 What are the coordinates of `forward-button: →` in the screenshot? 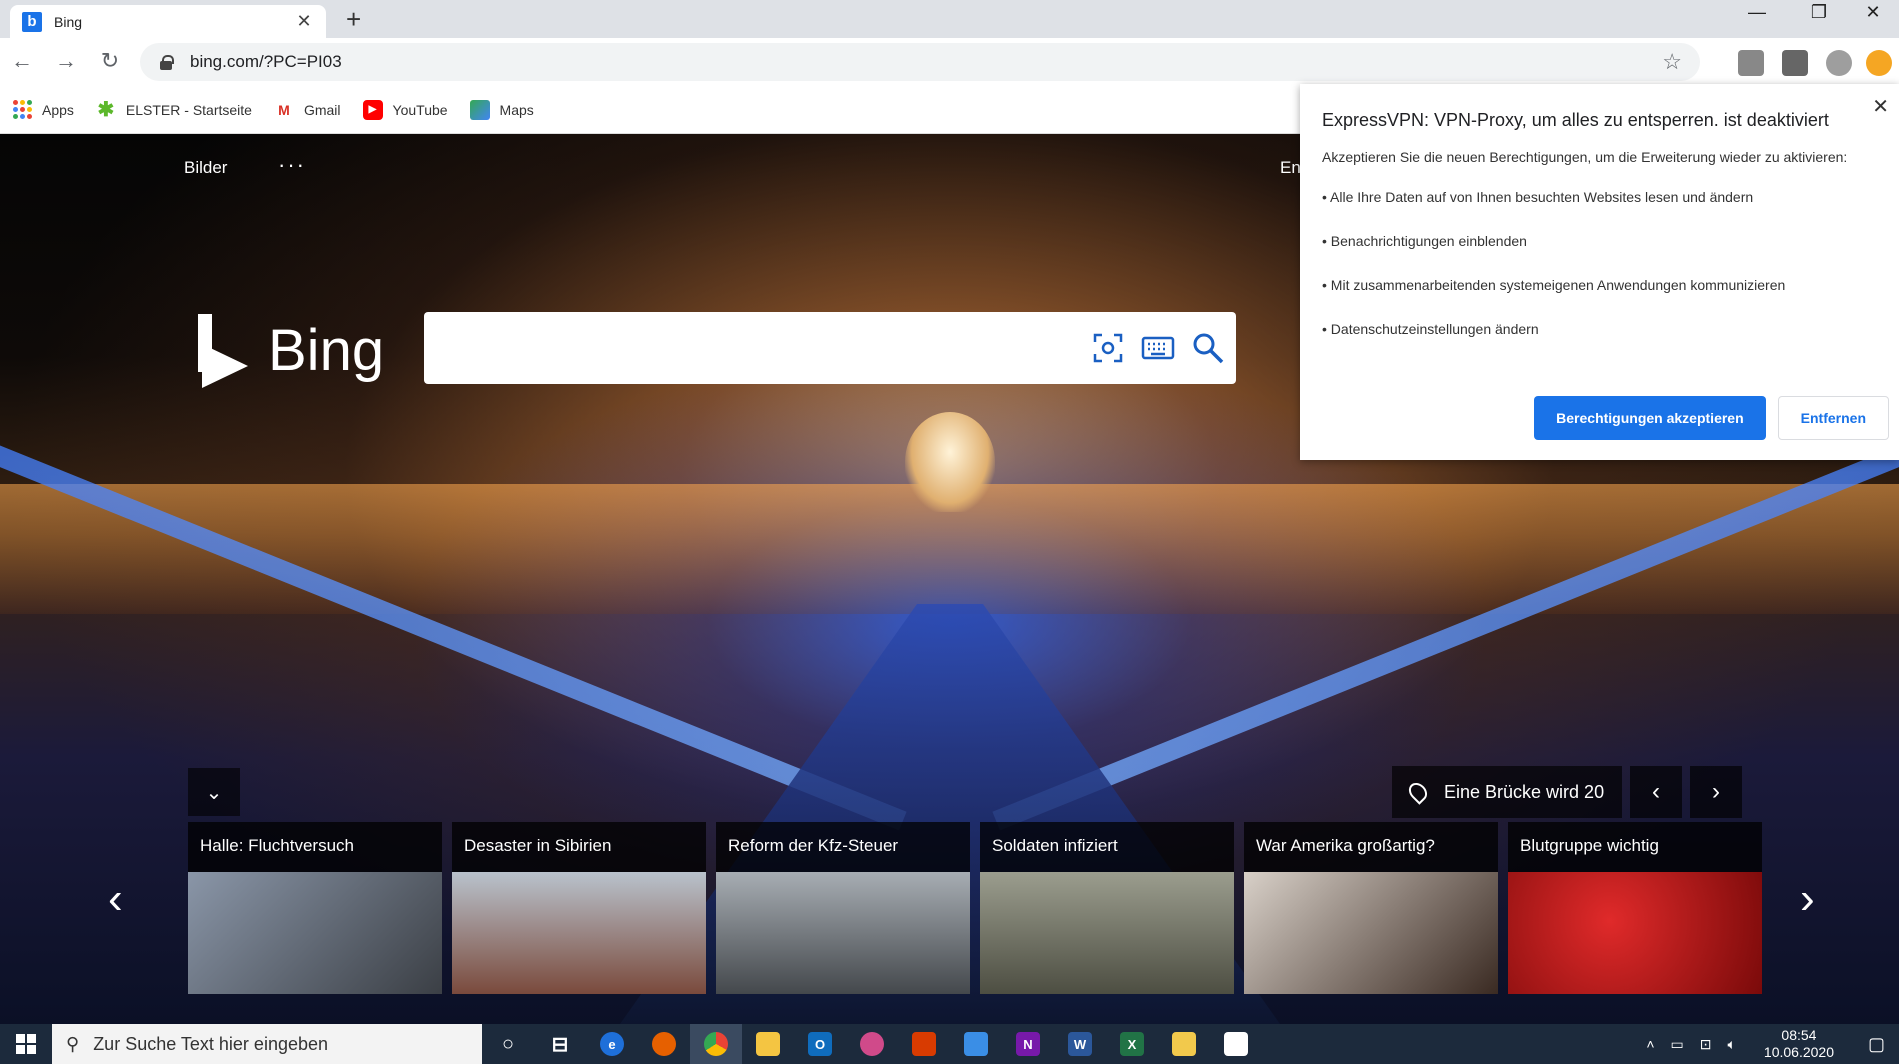 It's located at (66, 61).